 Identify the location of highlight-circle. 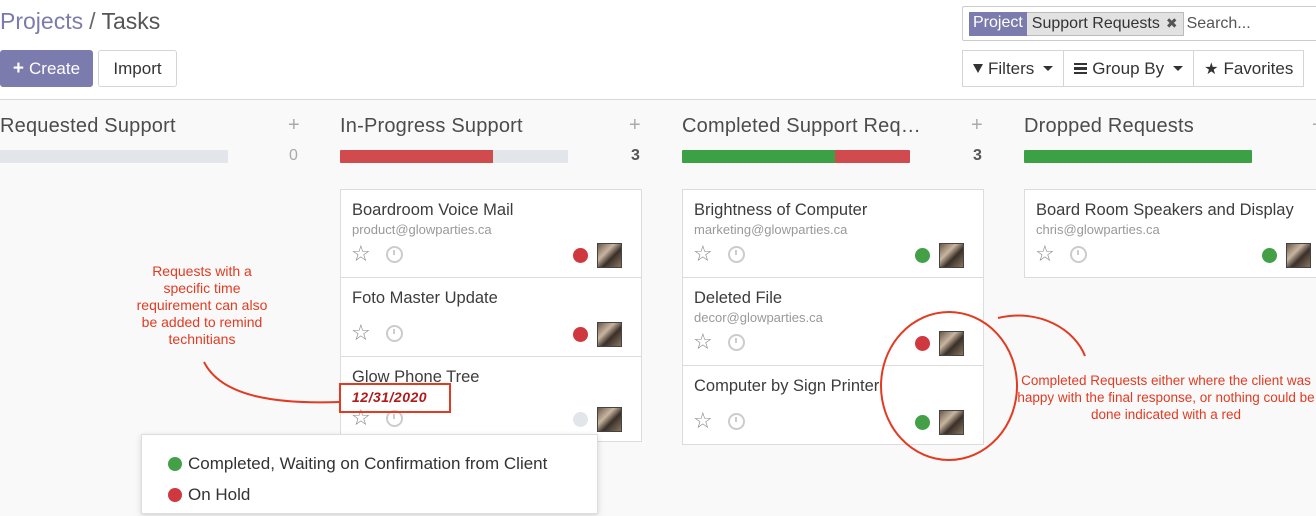
(949, 386).